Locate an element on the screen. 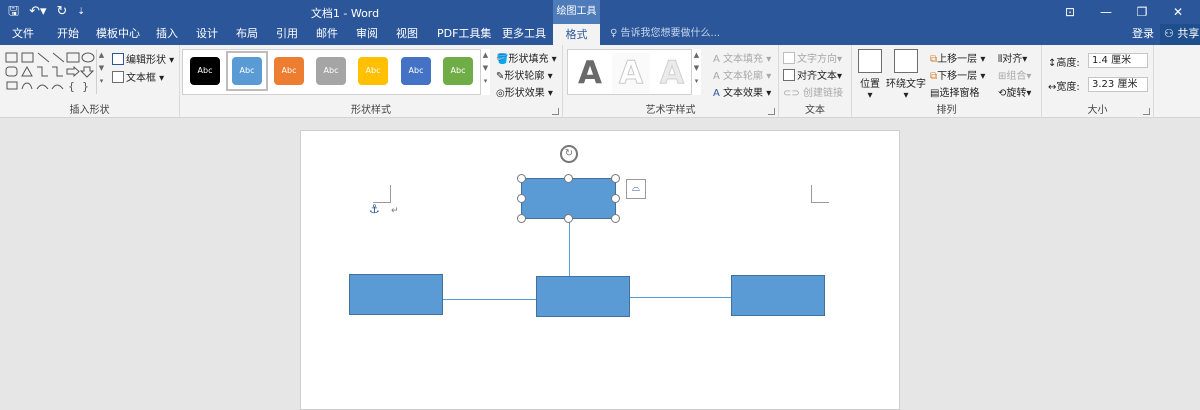  position-icon is located at coordinates (870, 61).